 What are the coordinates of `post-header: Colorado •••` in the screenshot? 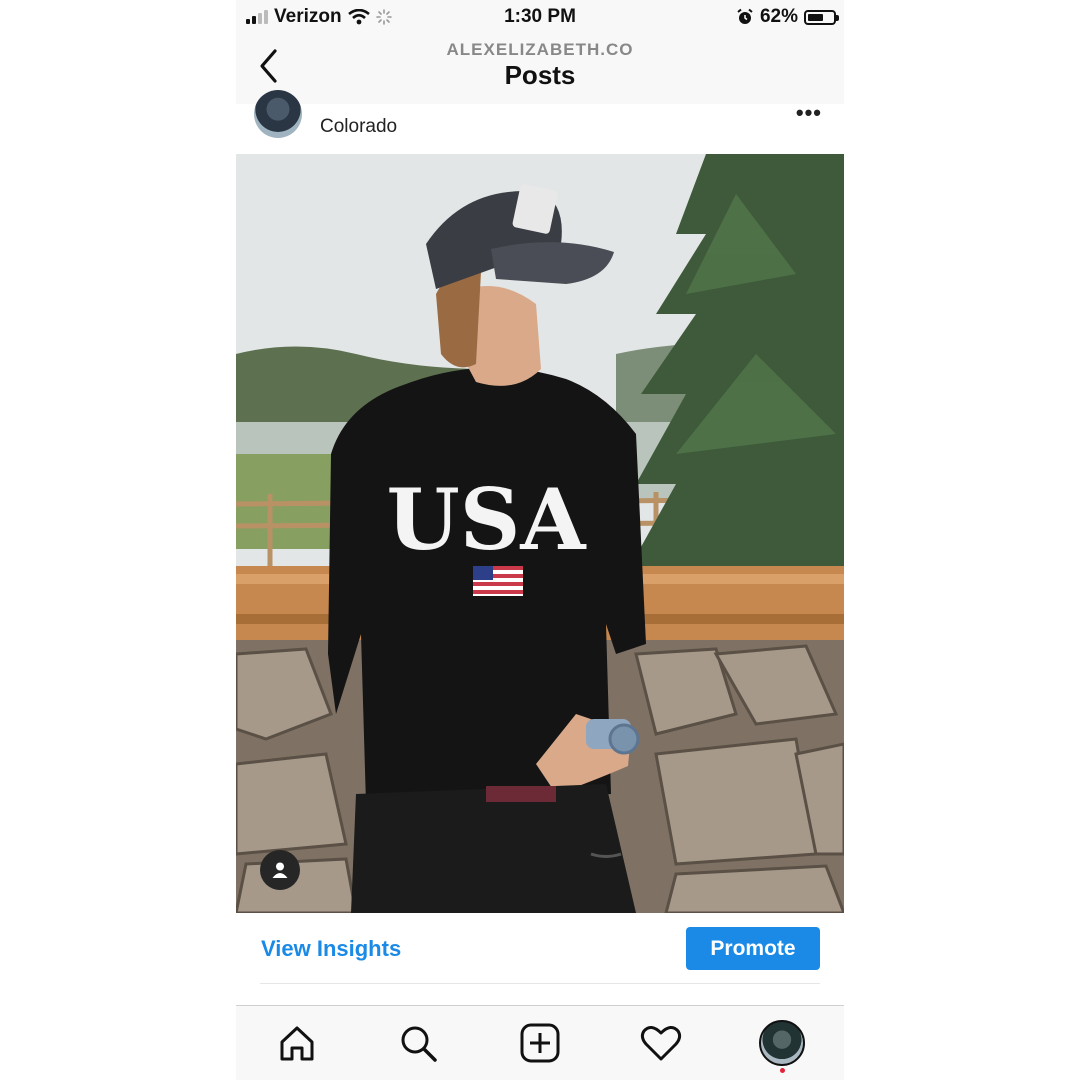 It's located at (540, 122).